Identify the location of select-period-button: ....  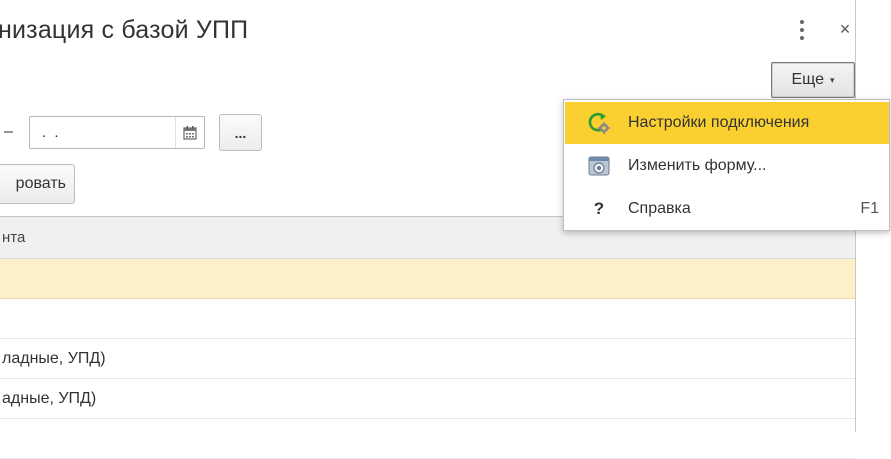
(240, 132).